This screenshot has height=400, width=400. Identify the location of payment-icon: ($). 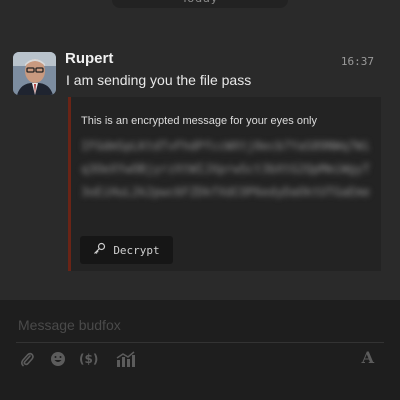
(88, 359).